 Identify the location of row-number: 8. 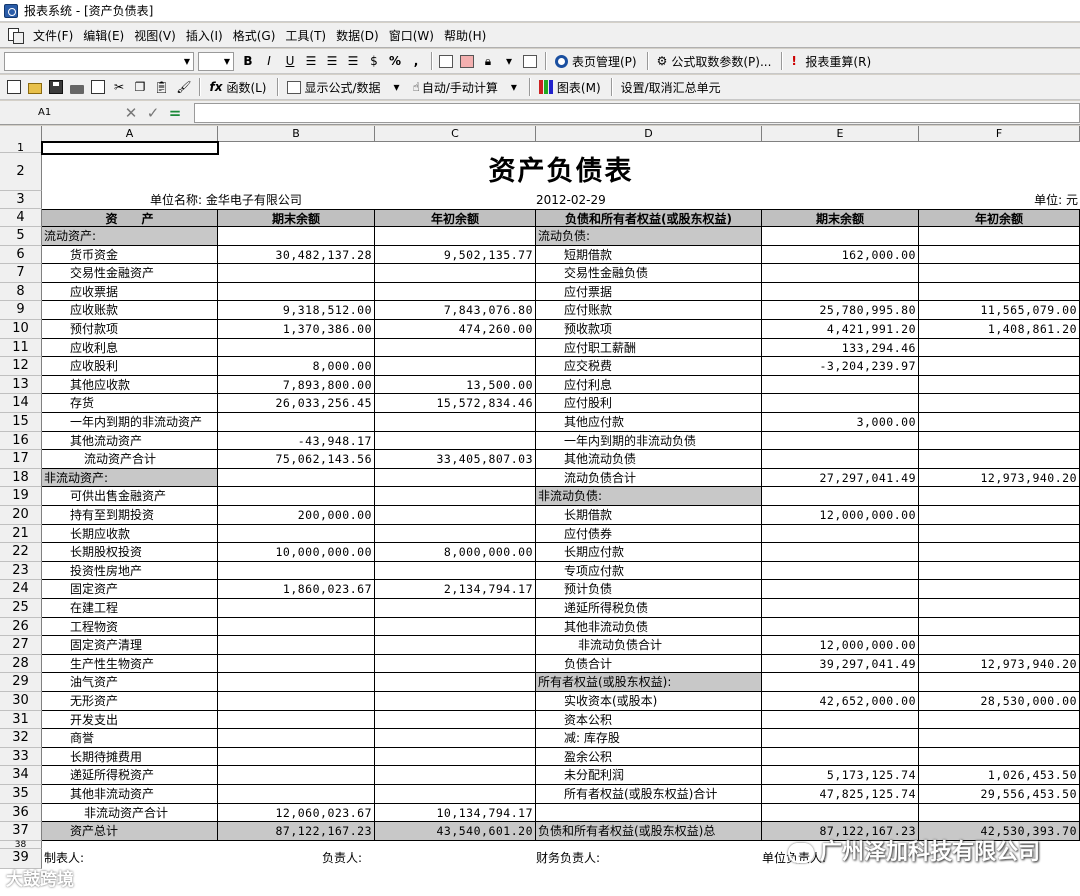
(21, 292).